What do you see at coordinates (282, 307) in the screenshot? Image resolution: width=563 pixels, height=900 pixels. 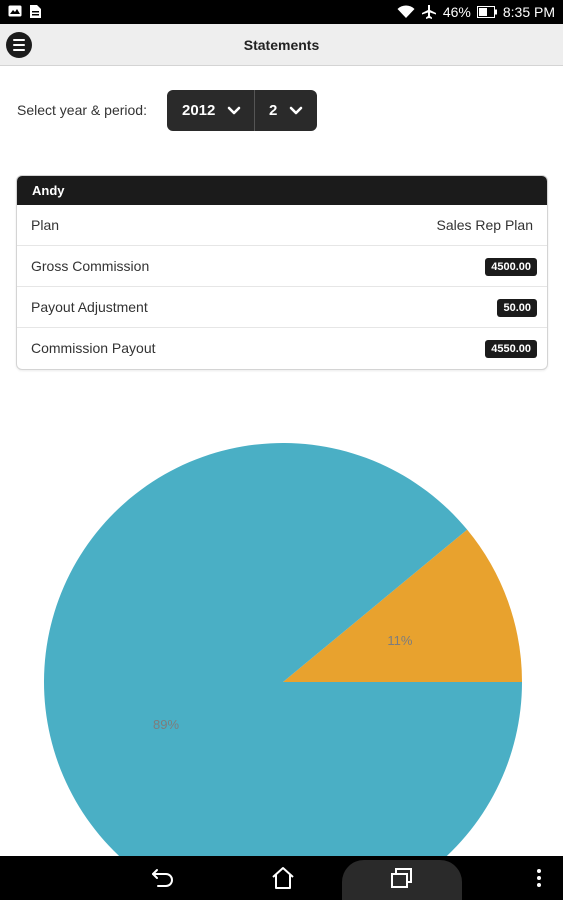 I see `payout-adjustment-row: Payout Adjustment 50.00` at bounding box center [282, 307].